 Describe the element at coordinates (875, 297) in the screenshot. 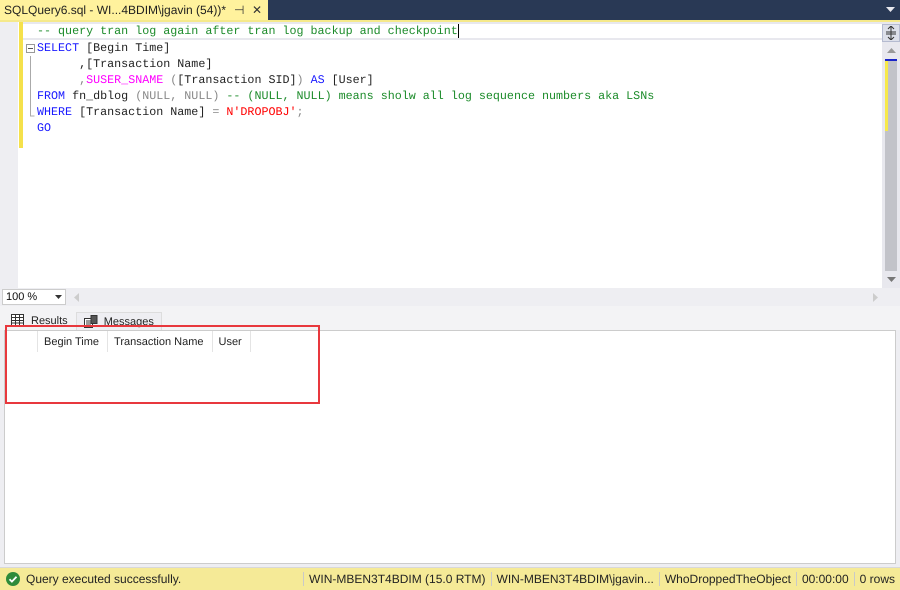

I see `scroll-right-icon` at that location.